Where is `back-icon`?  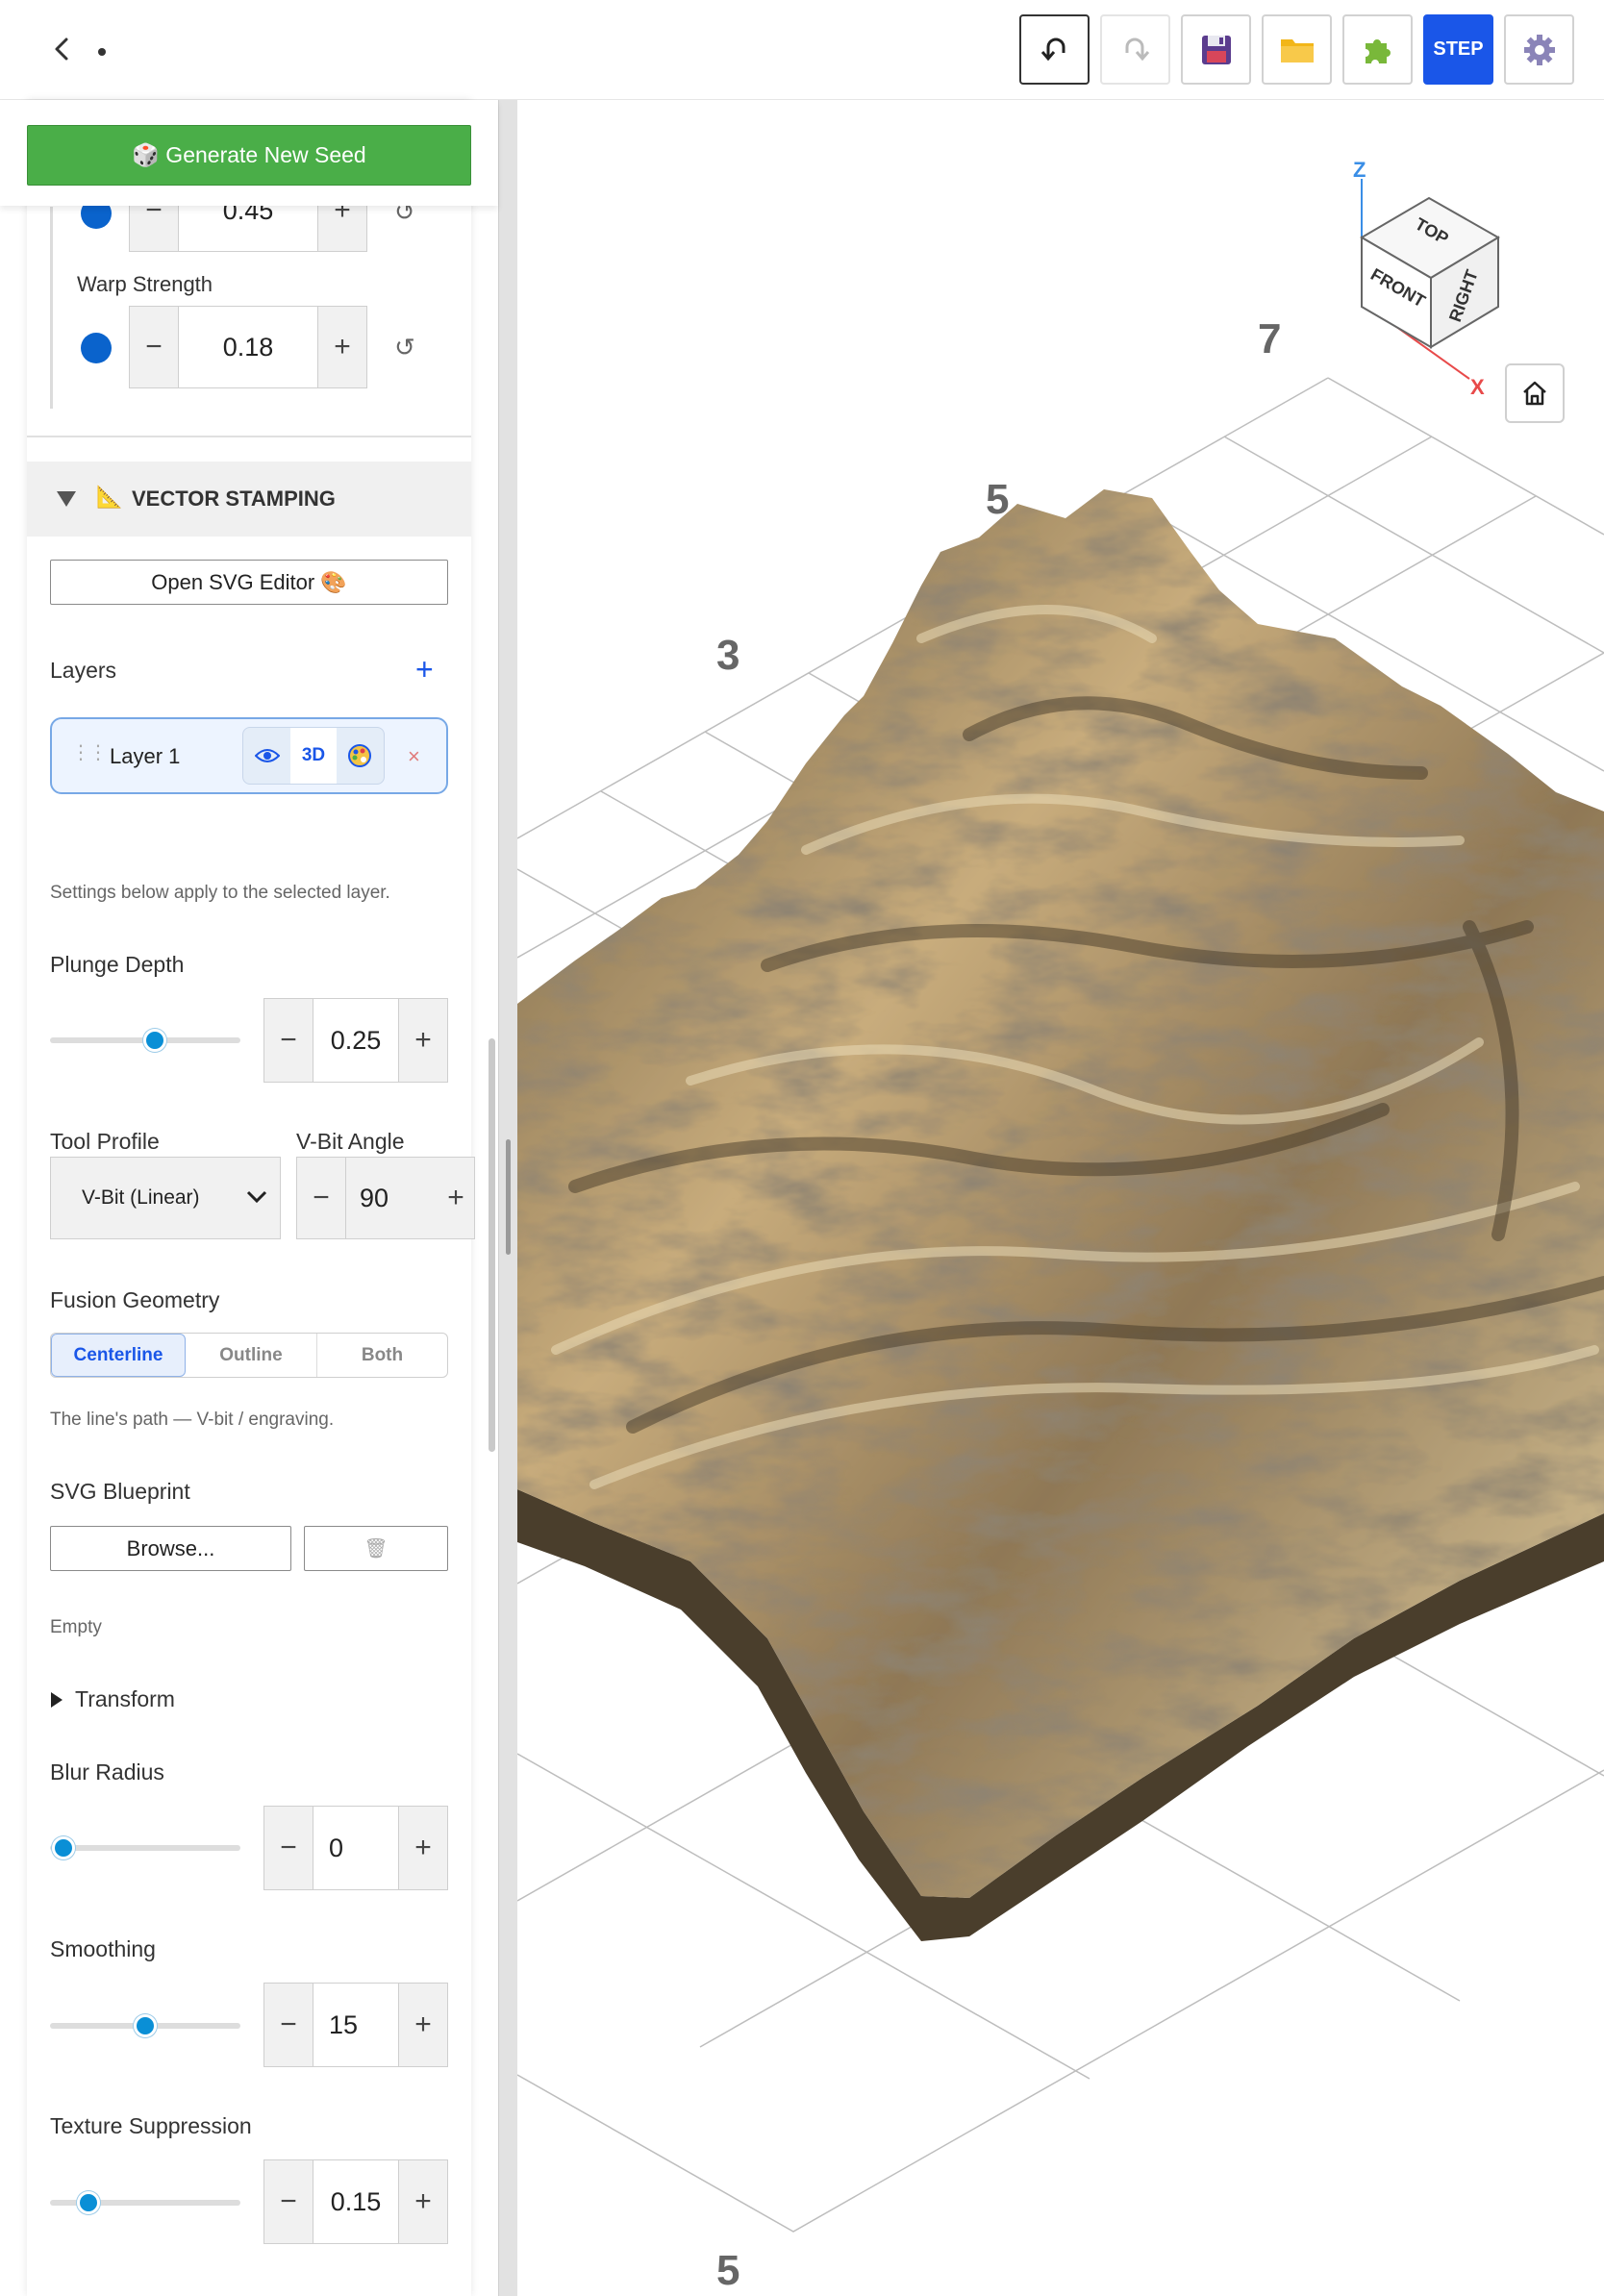 back-icon is located at coordinates (62, 49).